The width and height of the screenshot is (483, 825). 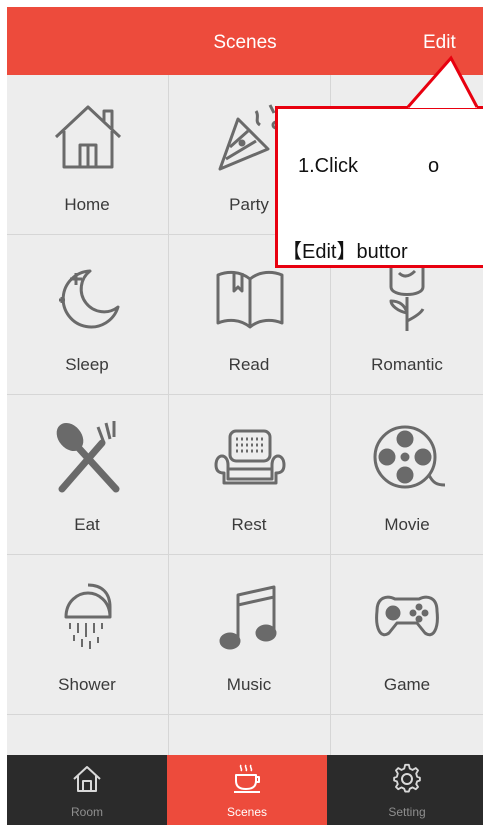 What do you see at coordinates (87, 684) in the screenshot?
I see `scene-label: Shower` at bounding box center [87, 684].